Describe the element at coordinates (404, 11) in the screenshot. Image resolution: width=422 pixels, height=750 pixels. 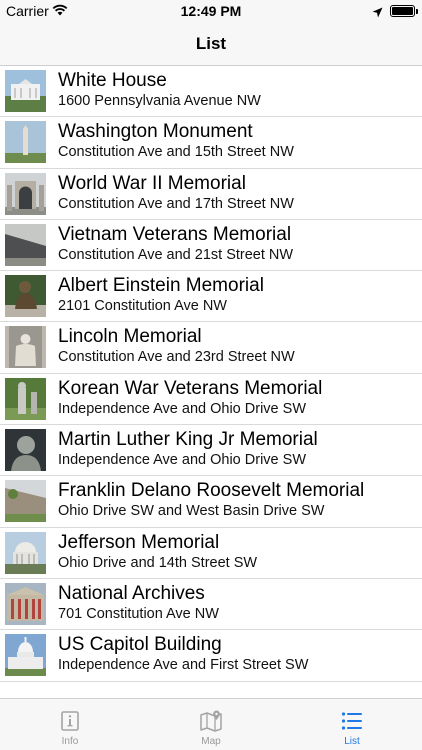
I see `battery-icon` at that location.